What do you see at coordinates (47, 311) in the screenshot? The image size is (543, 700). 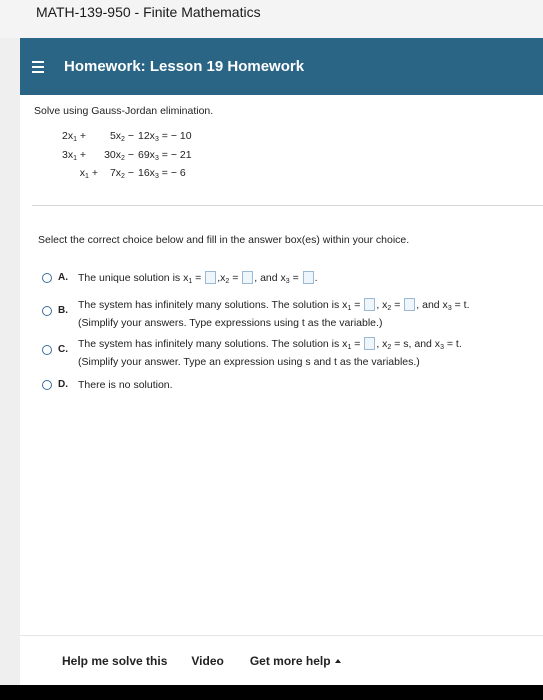 I see `radio-b` at bounding box center [47, 311].